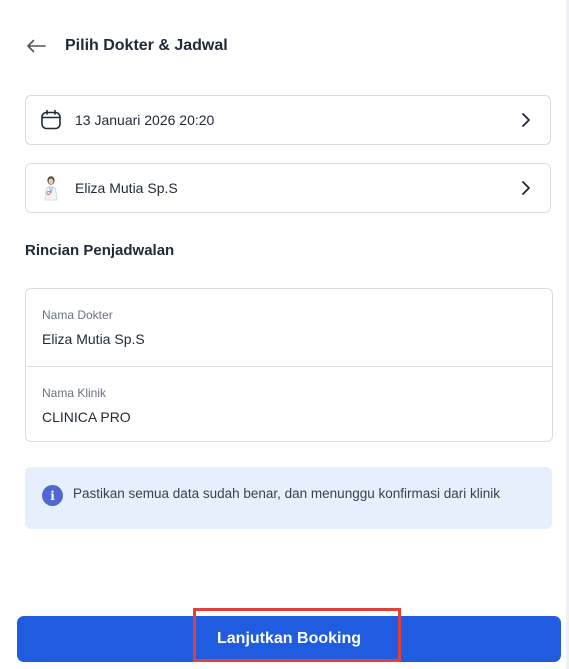 This screenshot has width=569, height=669. I want to click on doctor-name: Eliza Mutia Sp.S, so click(126, 188).